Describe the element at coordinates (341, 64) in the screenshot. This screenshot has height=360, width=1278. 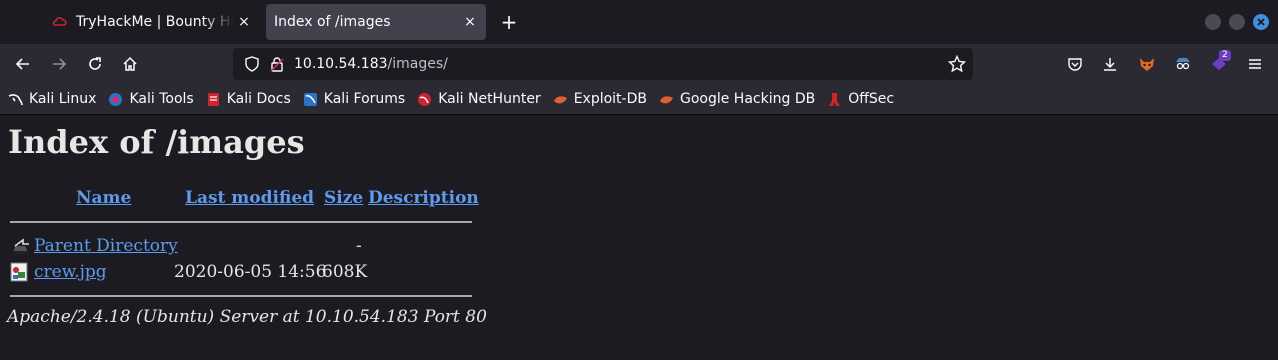
I see `url-host: 10.10.54.183` at that location.